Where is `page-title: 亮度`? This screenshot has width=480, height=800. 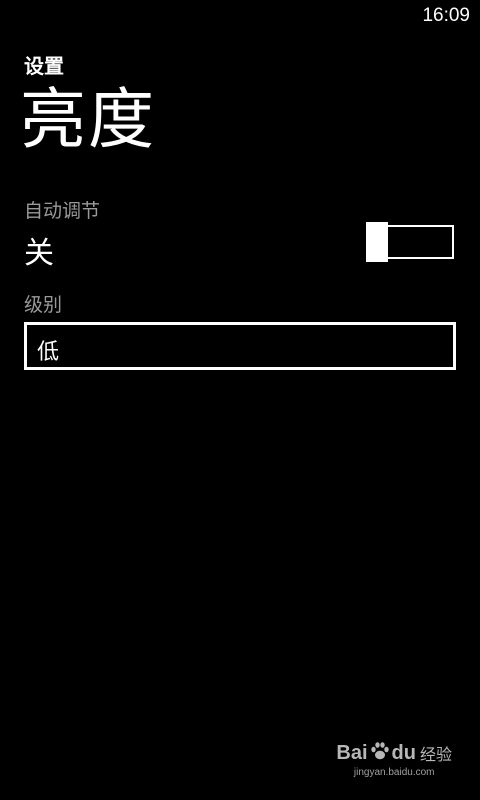
page-title: 亮度 is located at coordinates (88, 119).